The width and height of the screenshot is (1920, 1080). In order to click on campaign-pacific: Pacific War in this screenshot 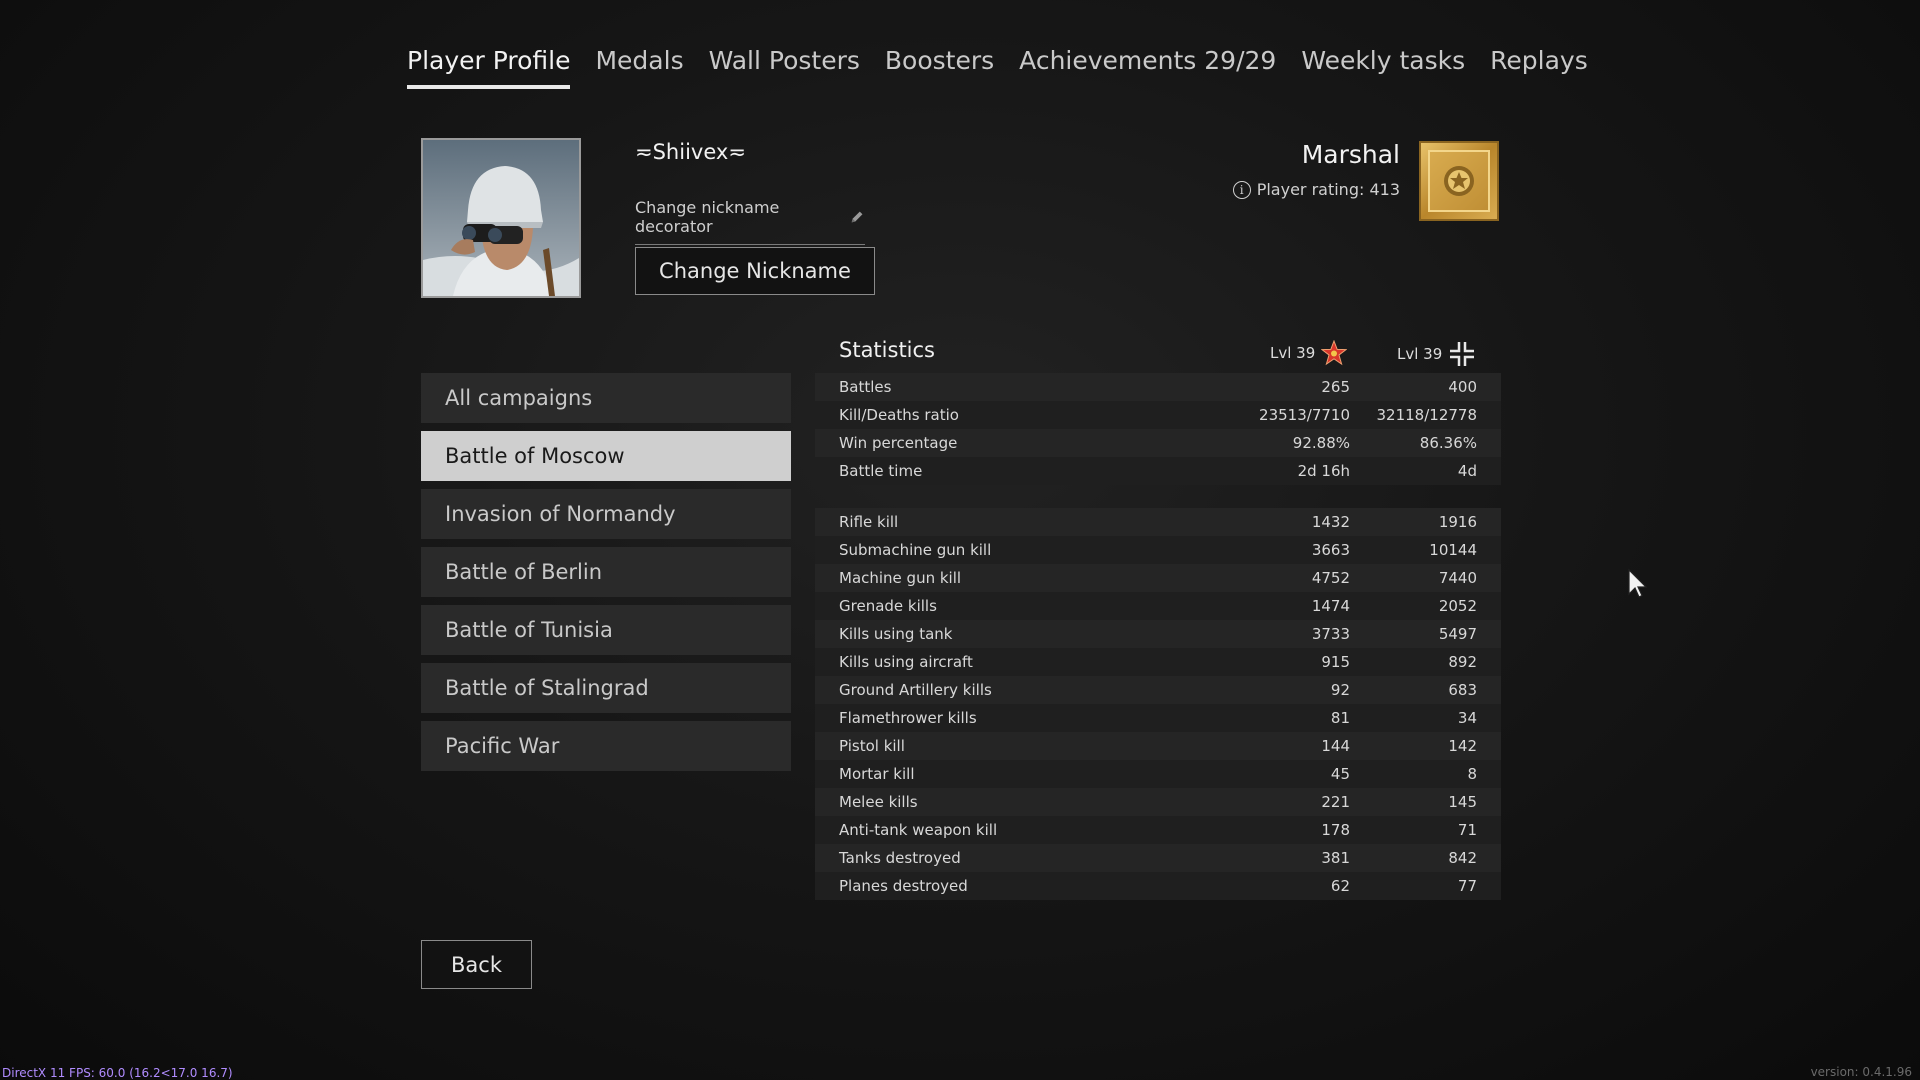, I will do `click(606, 746)`.